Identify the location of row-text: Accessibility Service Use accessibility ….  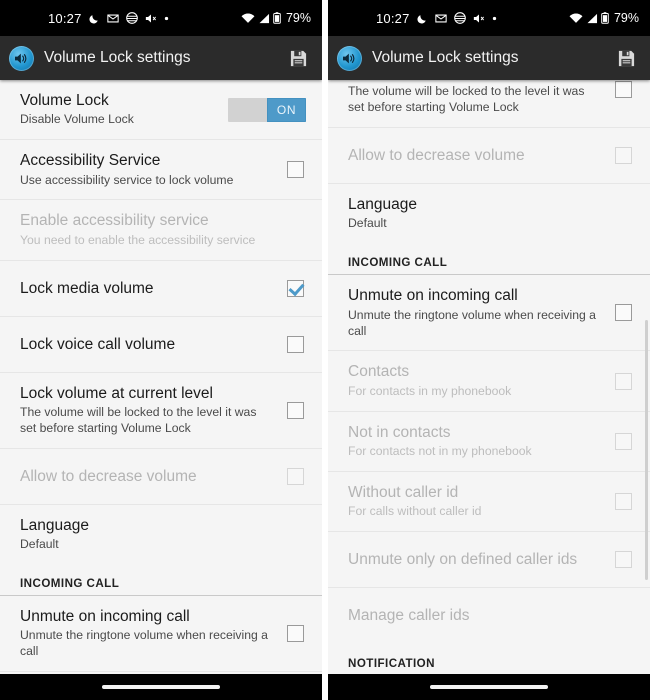
(153, 169).